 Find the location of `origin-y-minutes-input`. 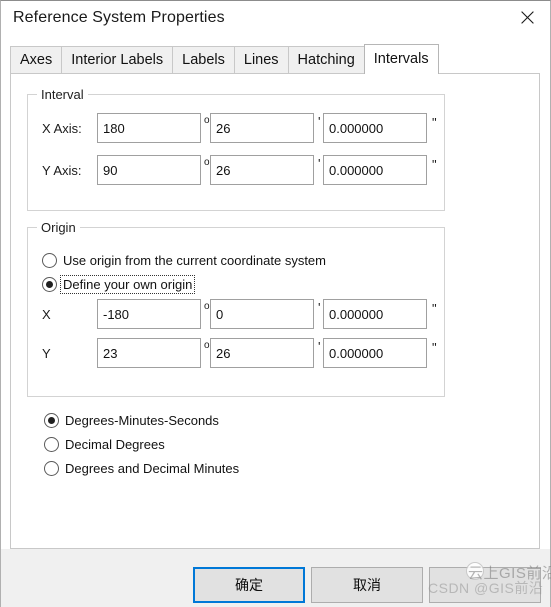

origin-y-minutes-input is located at coordinates (262, 353).